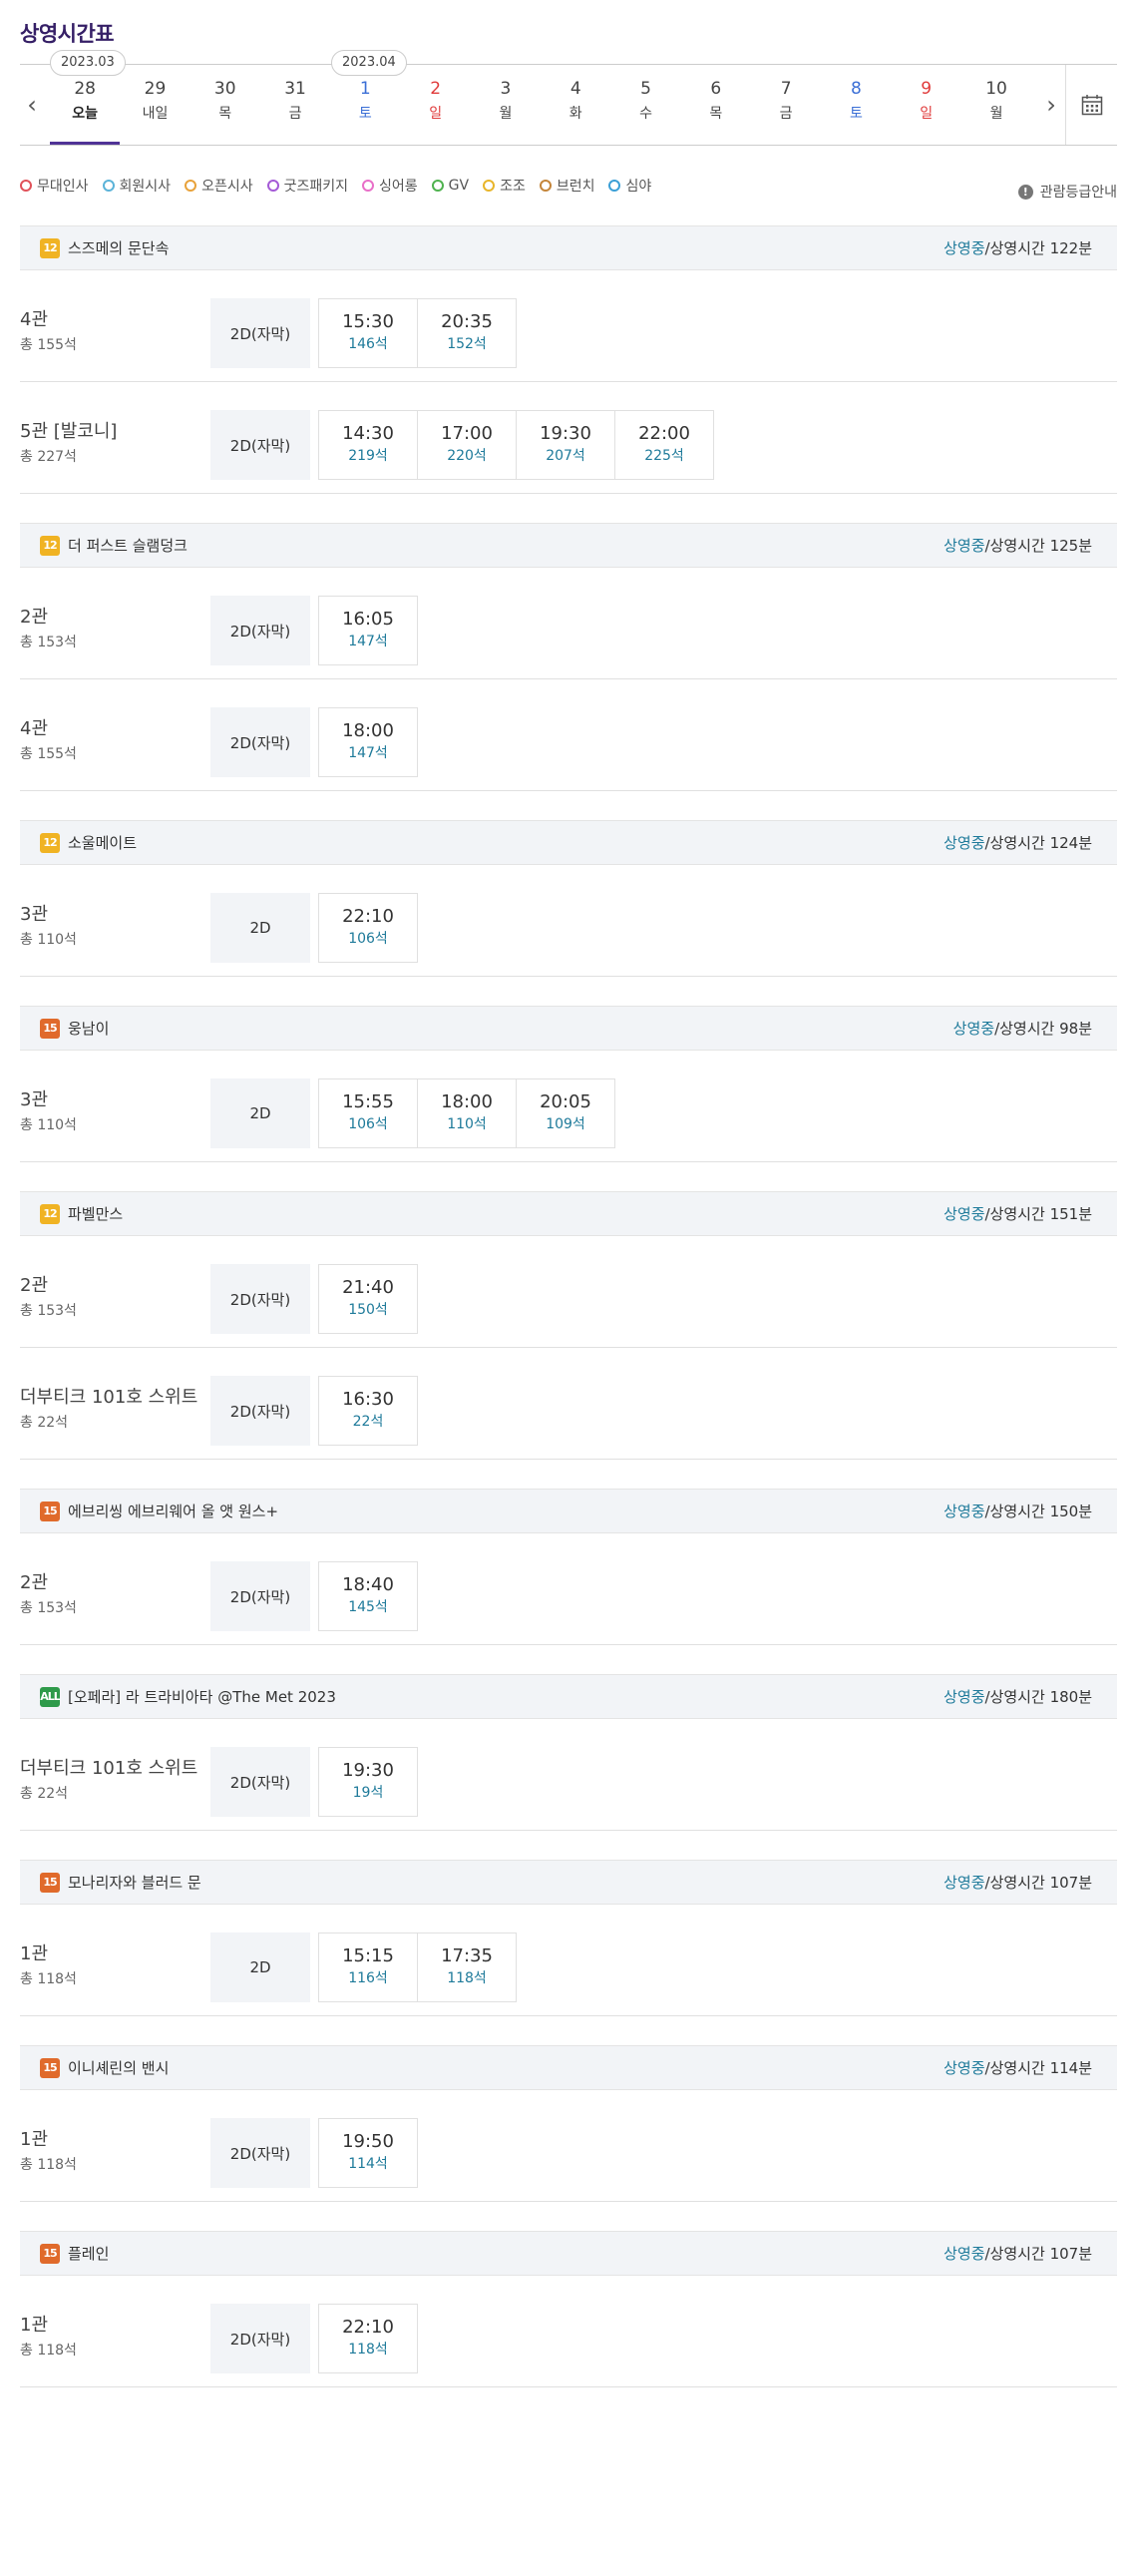 Image resolution: width=1137 pixels, height=2576 pixels. I want to click on showtime-button: 21:40 150석, so click(368, 1299).